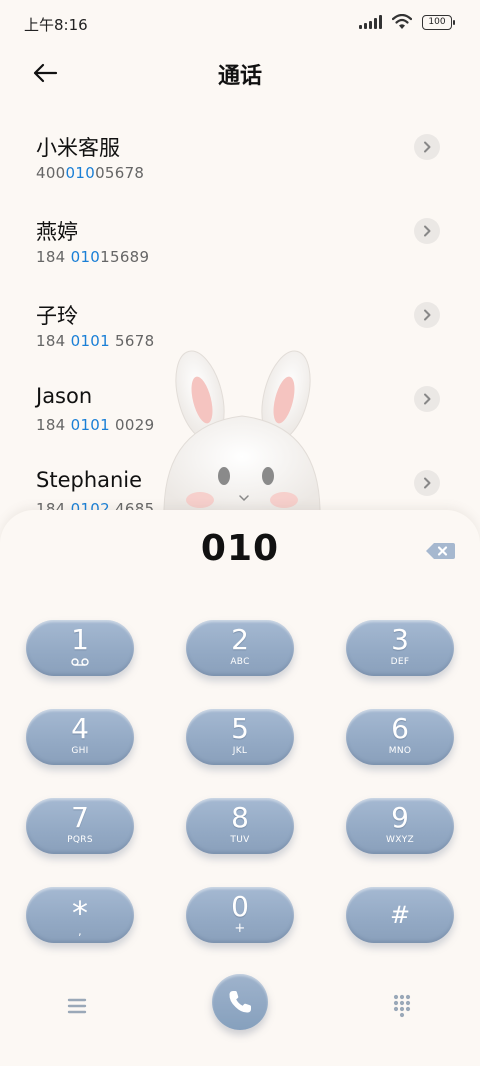 This screenshot has width=480, height=1066. What do you see at coordinates (400, 915) in the screenshot?
I see `key-hash: #` at bounding box center [400, 915].